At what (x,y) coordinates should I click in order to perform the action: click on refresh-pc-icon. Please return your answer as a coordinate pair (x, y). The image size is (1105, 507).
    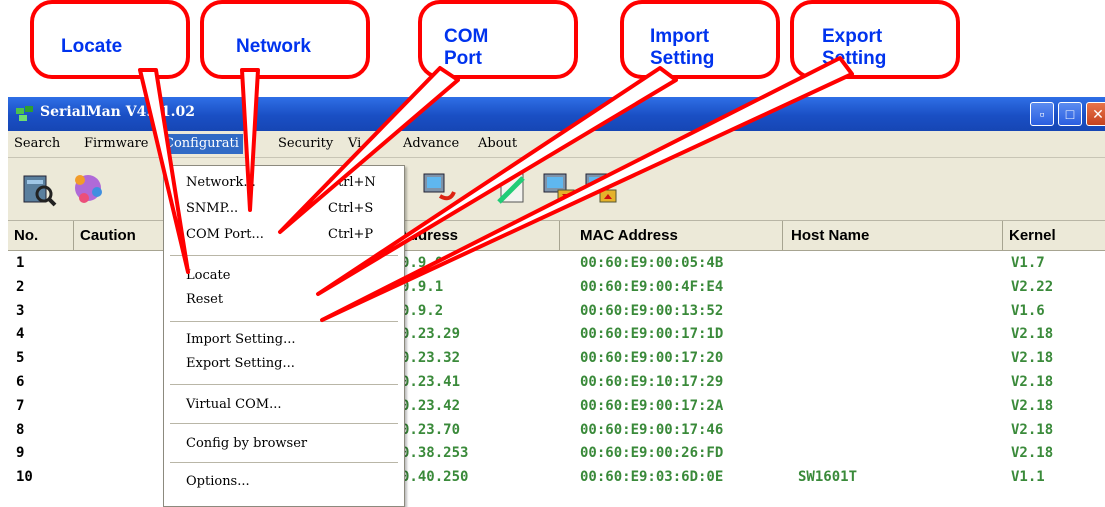
    Looking at the image, I should click on (438, 188).